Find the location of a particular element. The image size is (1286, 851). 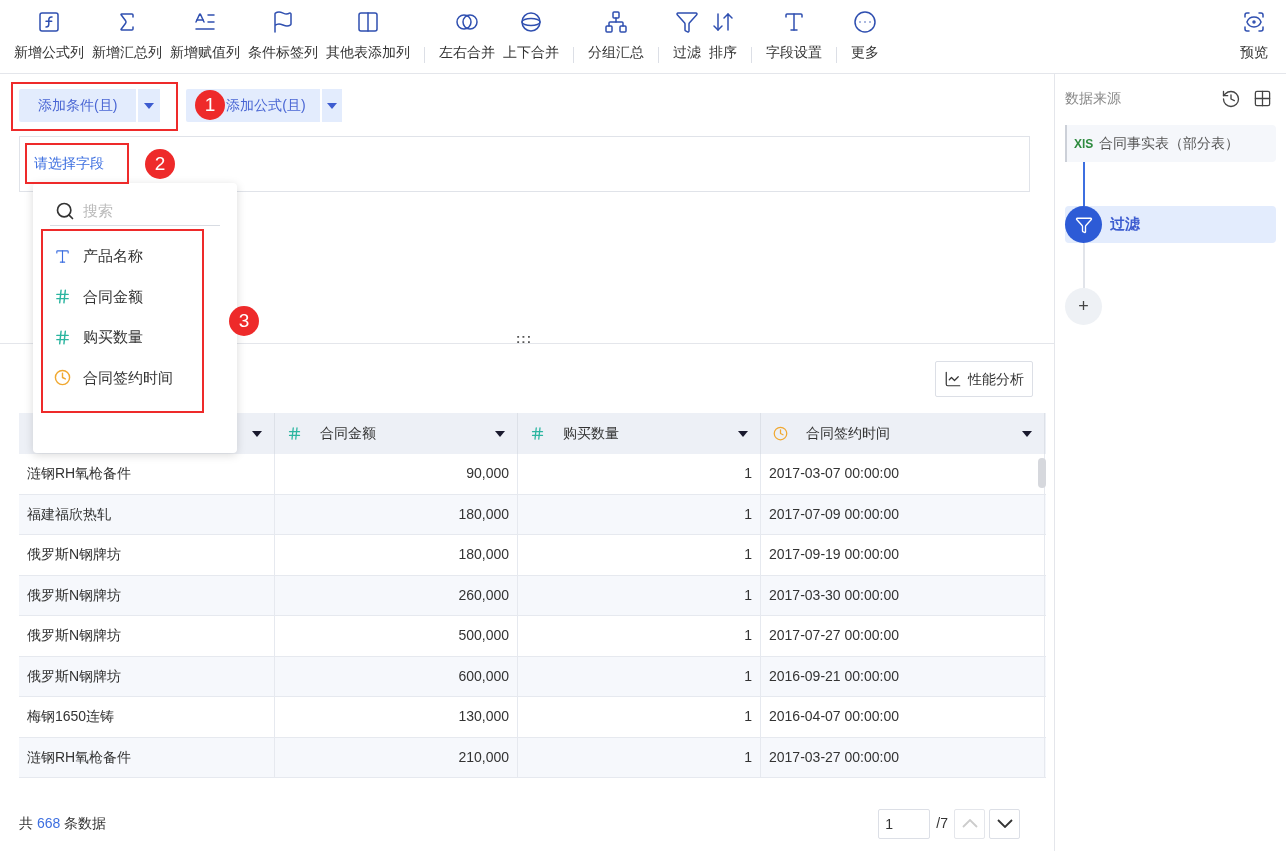

toolbar-button: 更多 is located at coordinates (865, 36).